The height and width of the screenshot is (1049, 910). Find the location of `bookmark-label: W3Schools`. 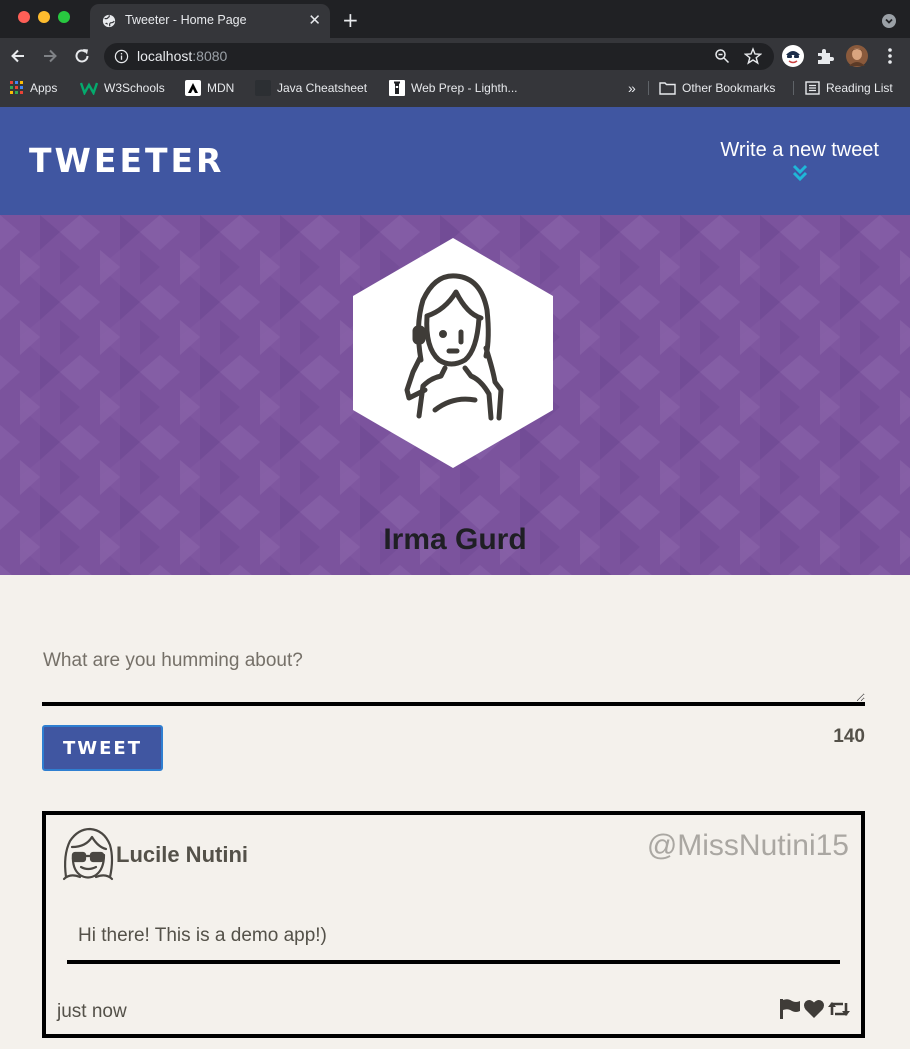

bookmark-label: W3Schools is located at coordinates (134, 88).